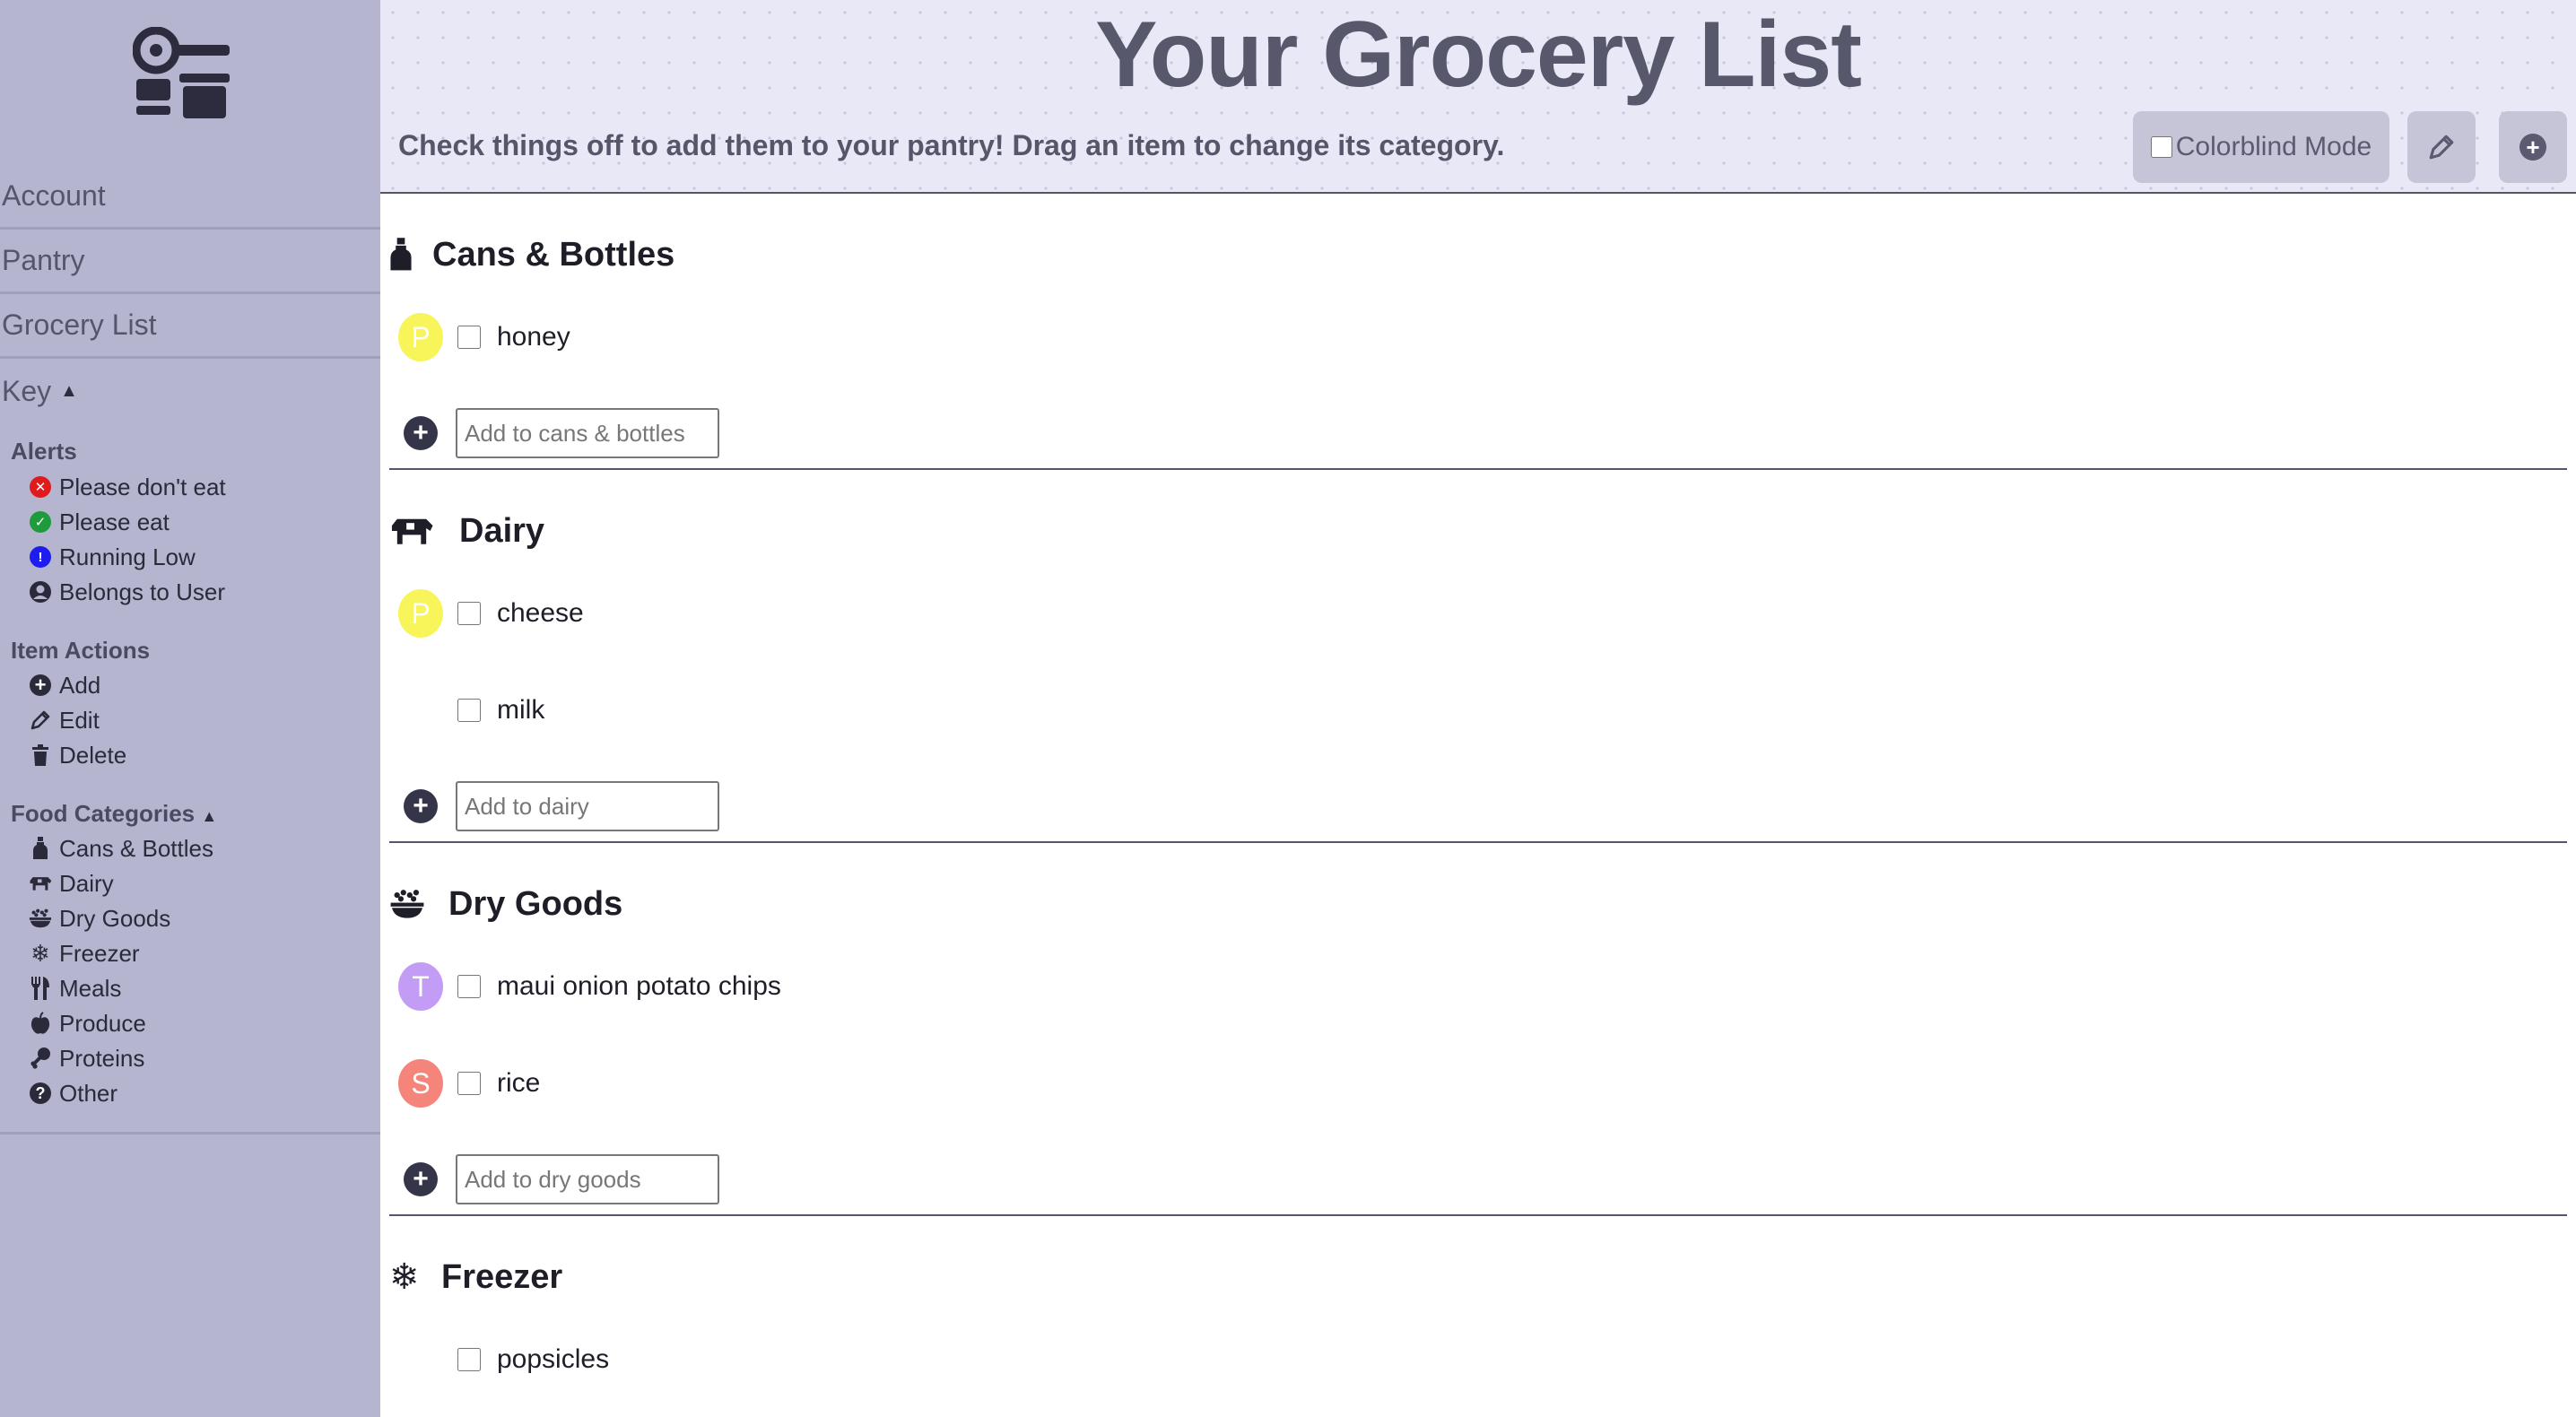 This screenshot has width=2576, height=1417. Describe the element at coordinates (190, 1133) in the screenshot. I see `sidebar-divider` at that location.